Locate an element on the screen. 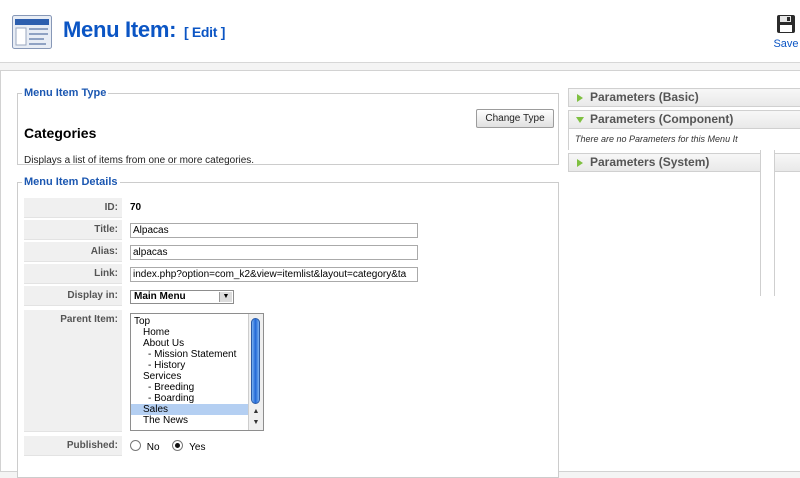 This screenshot has height=478, width=800. display-in-label: Display in: is located at coordinates (73, 296).